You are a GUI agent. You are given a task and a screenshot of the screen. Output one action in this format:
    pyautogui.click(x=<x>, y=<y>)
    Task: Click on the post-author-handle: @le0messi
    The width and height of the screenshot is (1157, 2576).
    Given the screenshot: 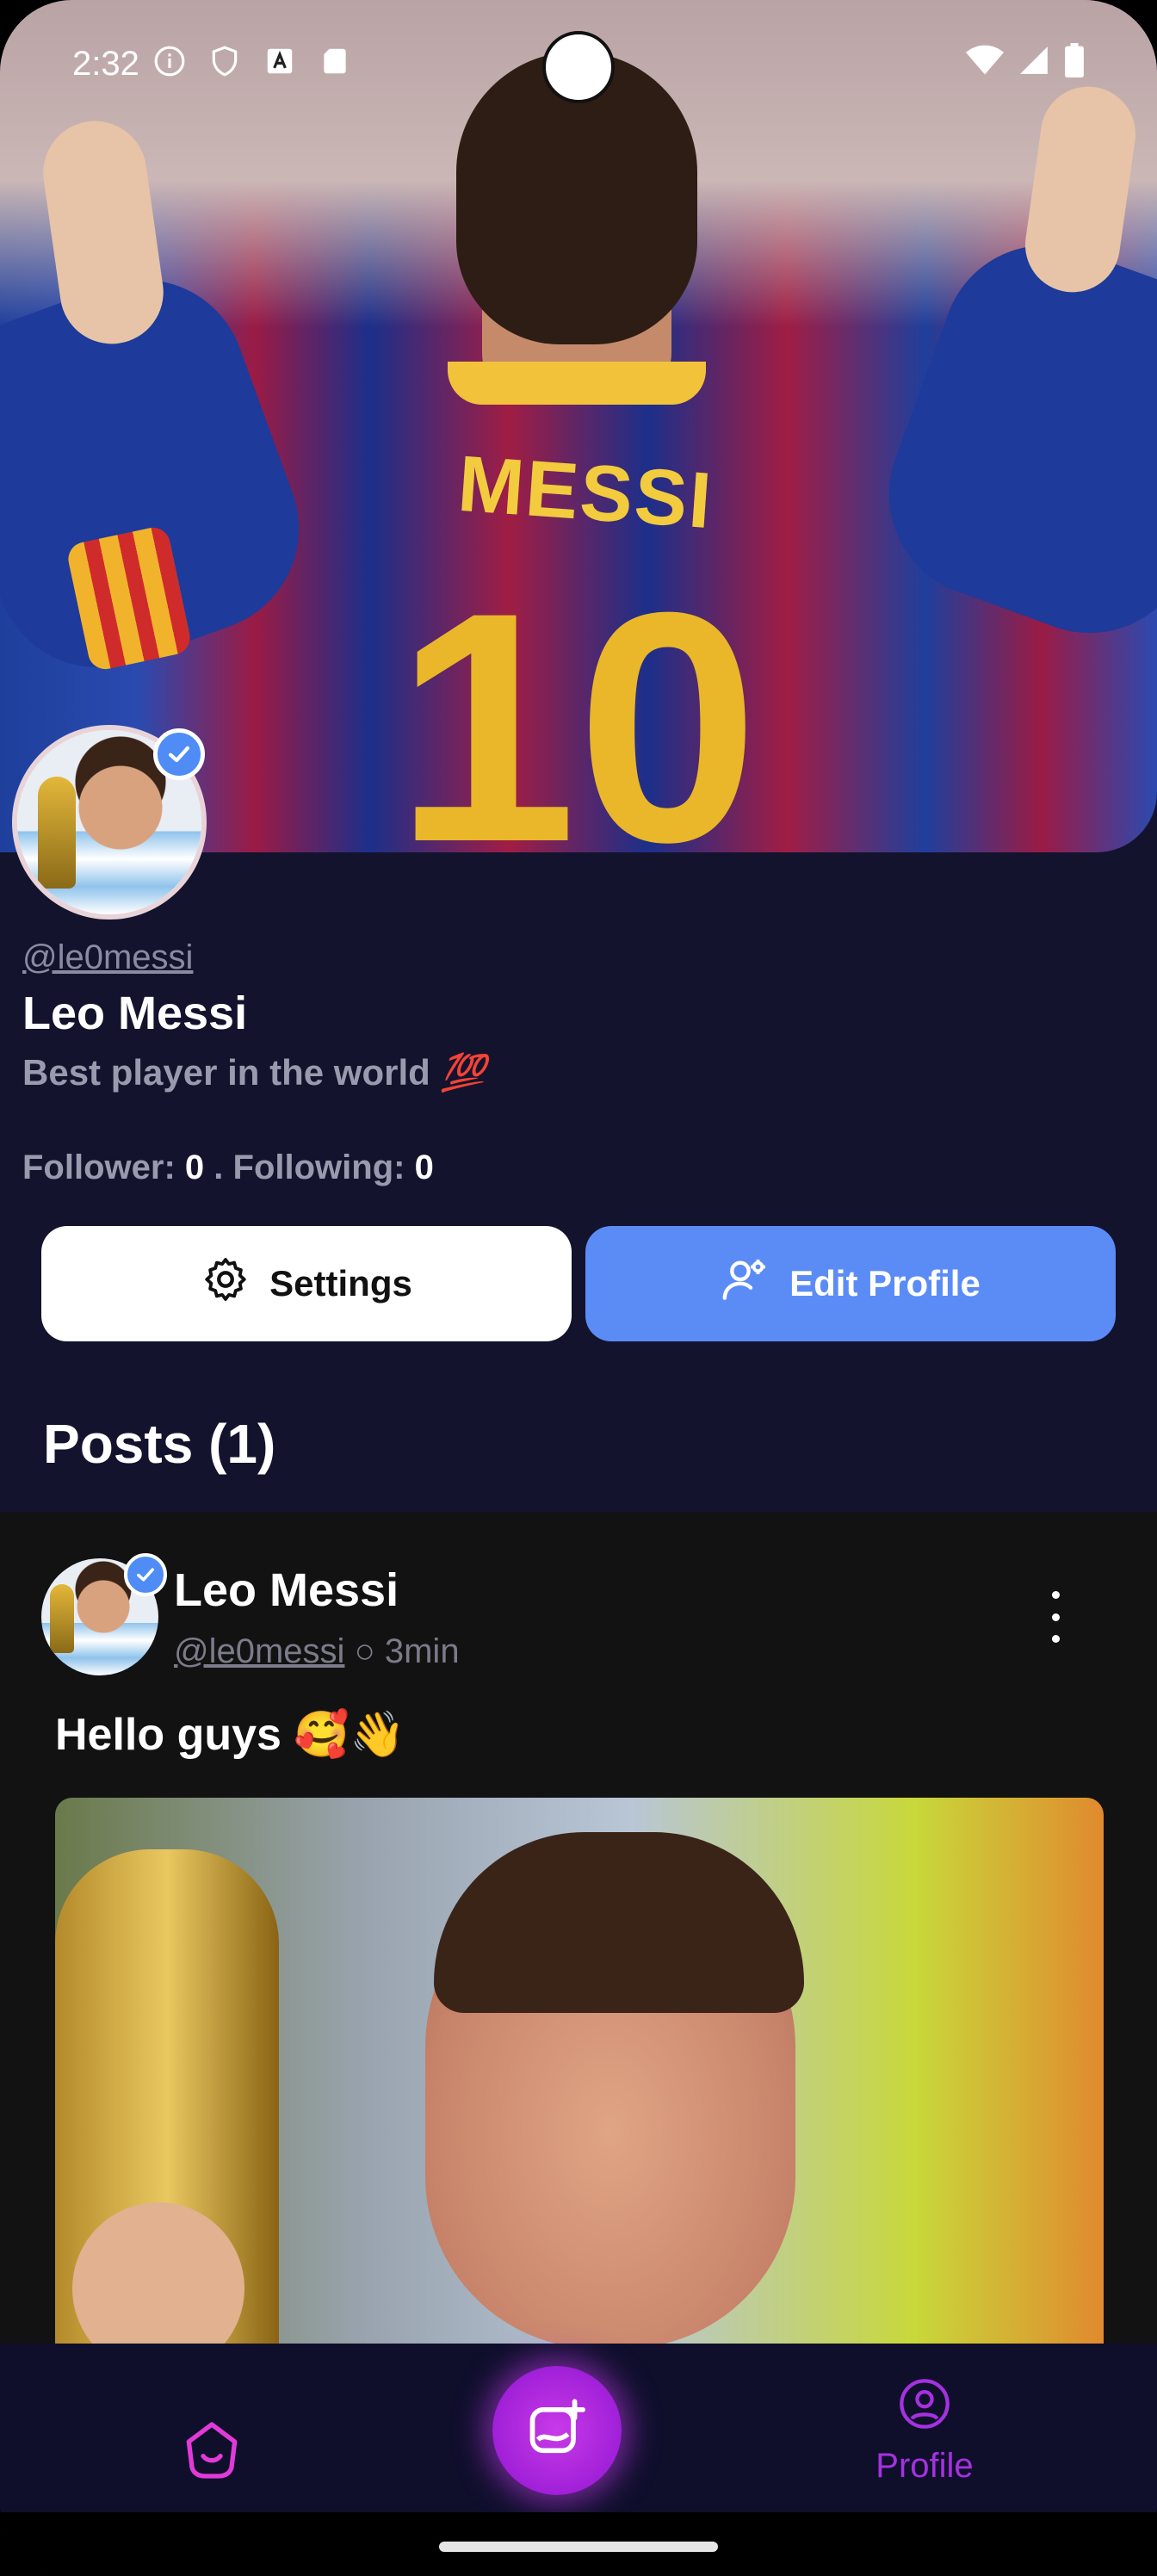 What is the action you would take?
    pyautogui.click(x=259, y=1651)
    